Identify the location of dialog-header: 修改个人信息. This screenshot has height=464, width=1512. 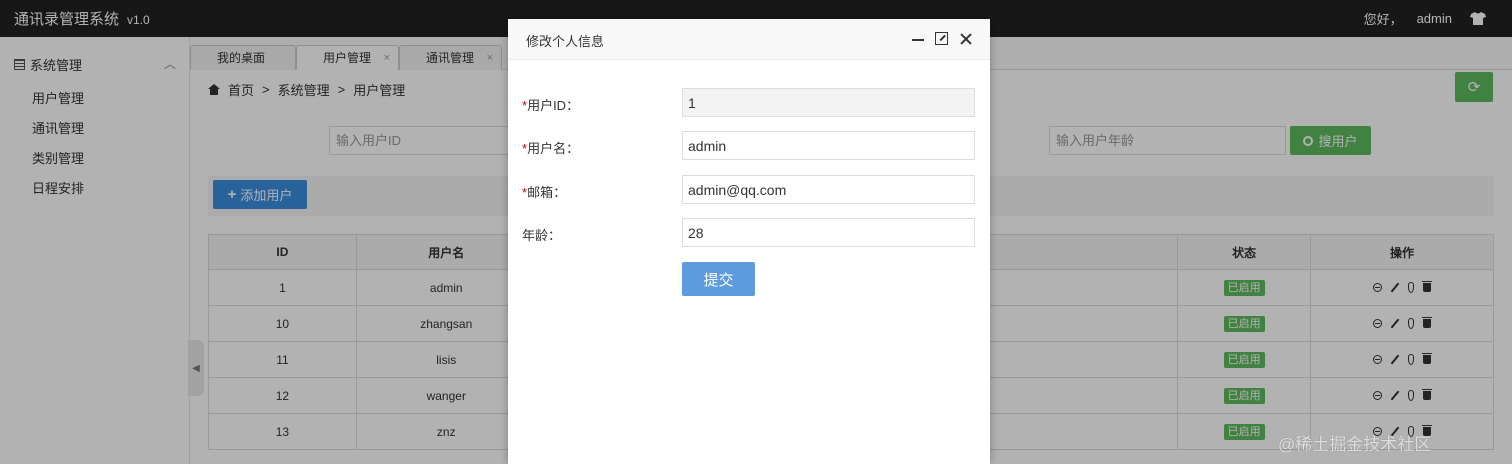
(749, 39).